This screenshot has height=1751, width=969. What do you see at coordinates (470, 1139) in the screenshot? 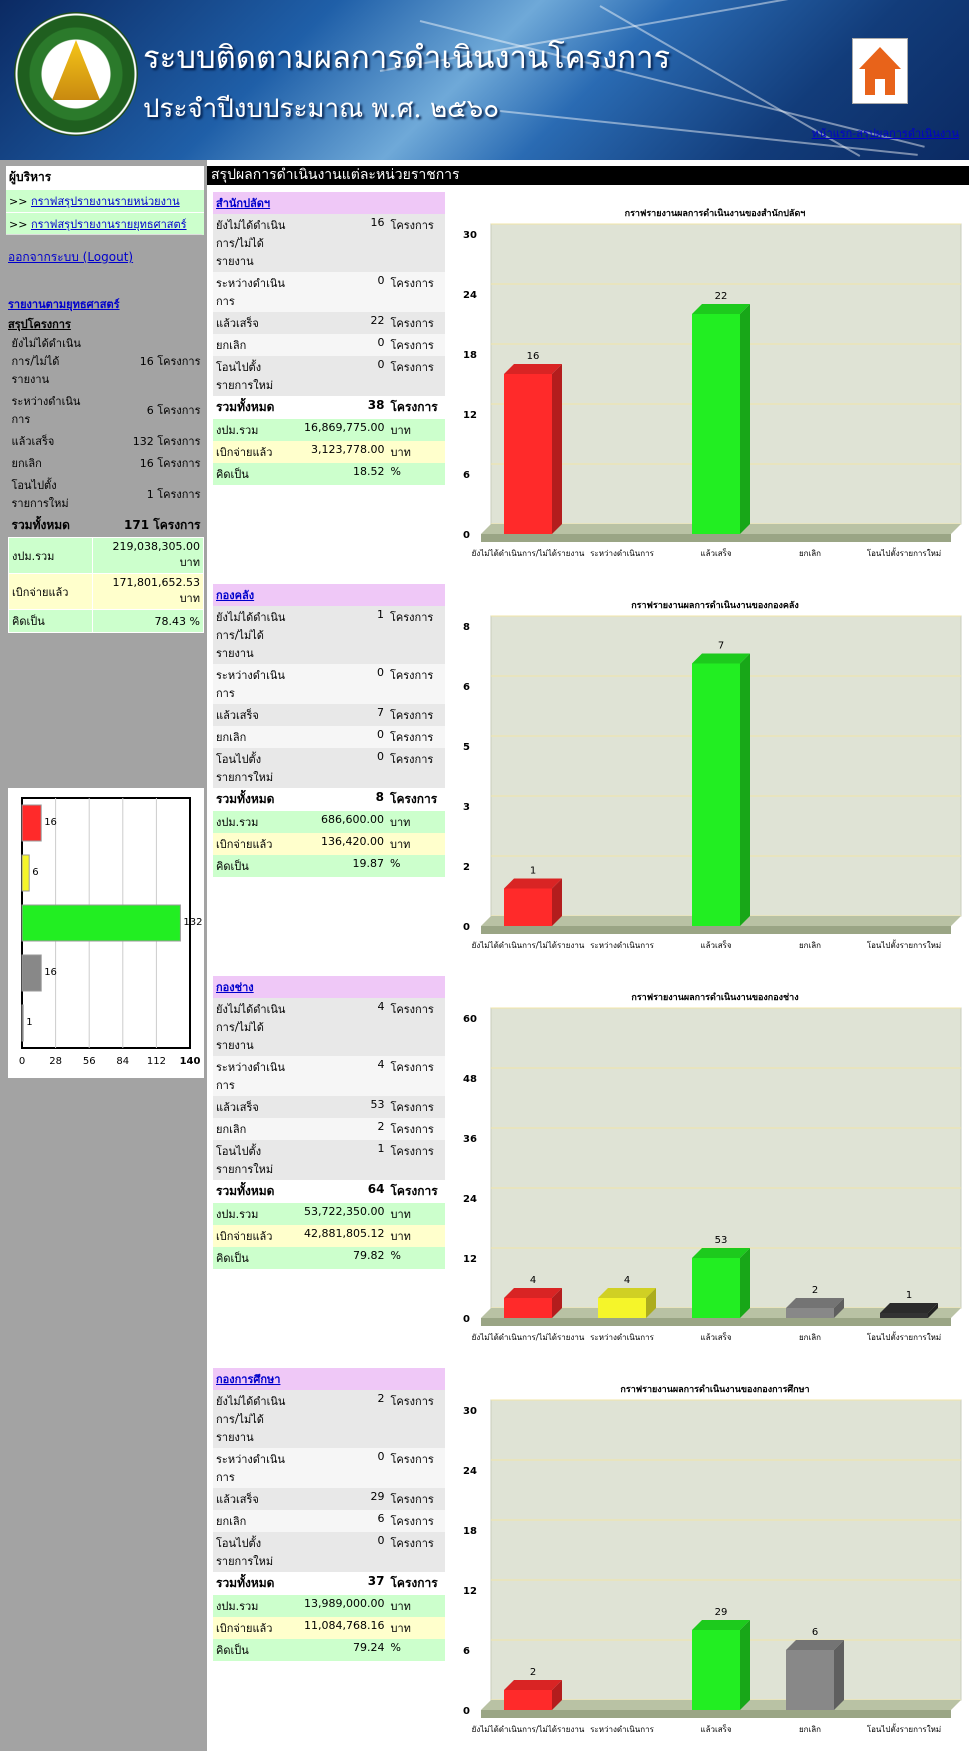
I see `y-tick-label: 36` at bounding box center [470, 1139].